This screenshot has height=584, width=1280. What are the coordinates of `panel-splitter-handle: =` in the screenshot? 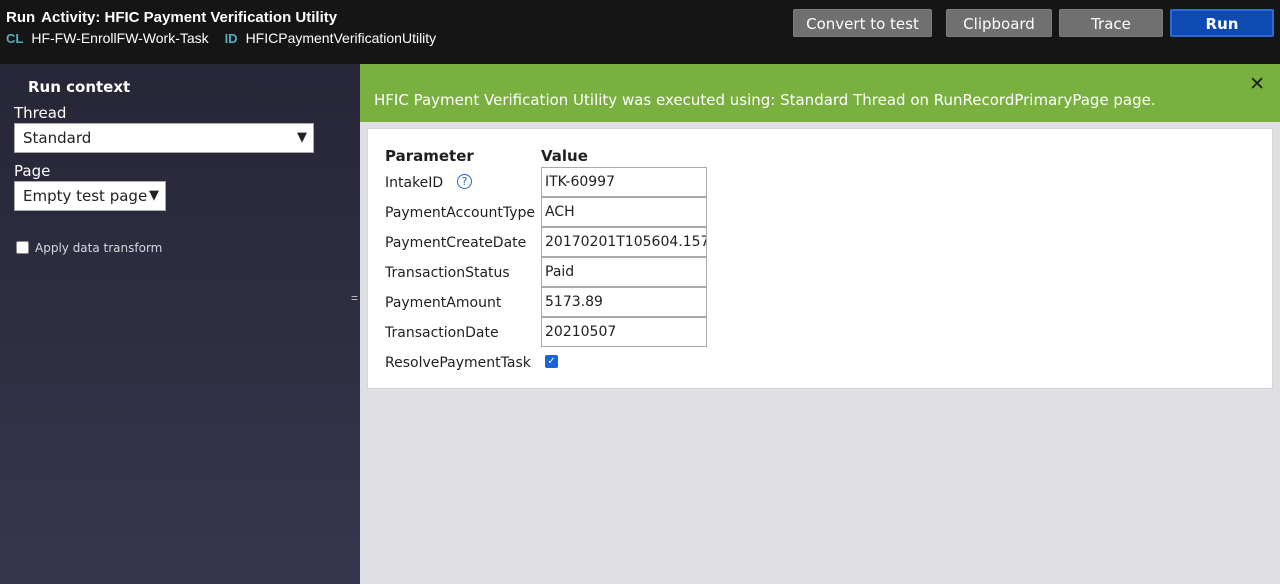 It's located at (354, 298).